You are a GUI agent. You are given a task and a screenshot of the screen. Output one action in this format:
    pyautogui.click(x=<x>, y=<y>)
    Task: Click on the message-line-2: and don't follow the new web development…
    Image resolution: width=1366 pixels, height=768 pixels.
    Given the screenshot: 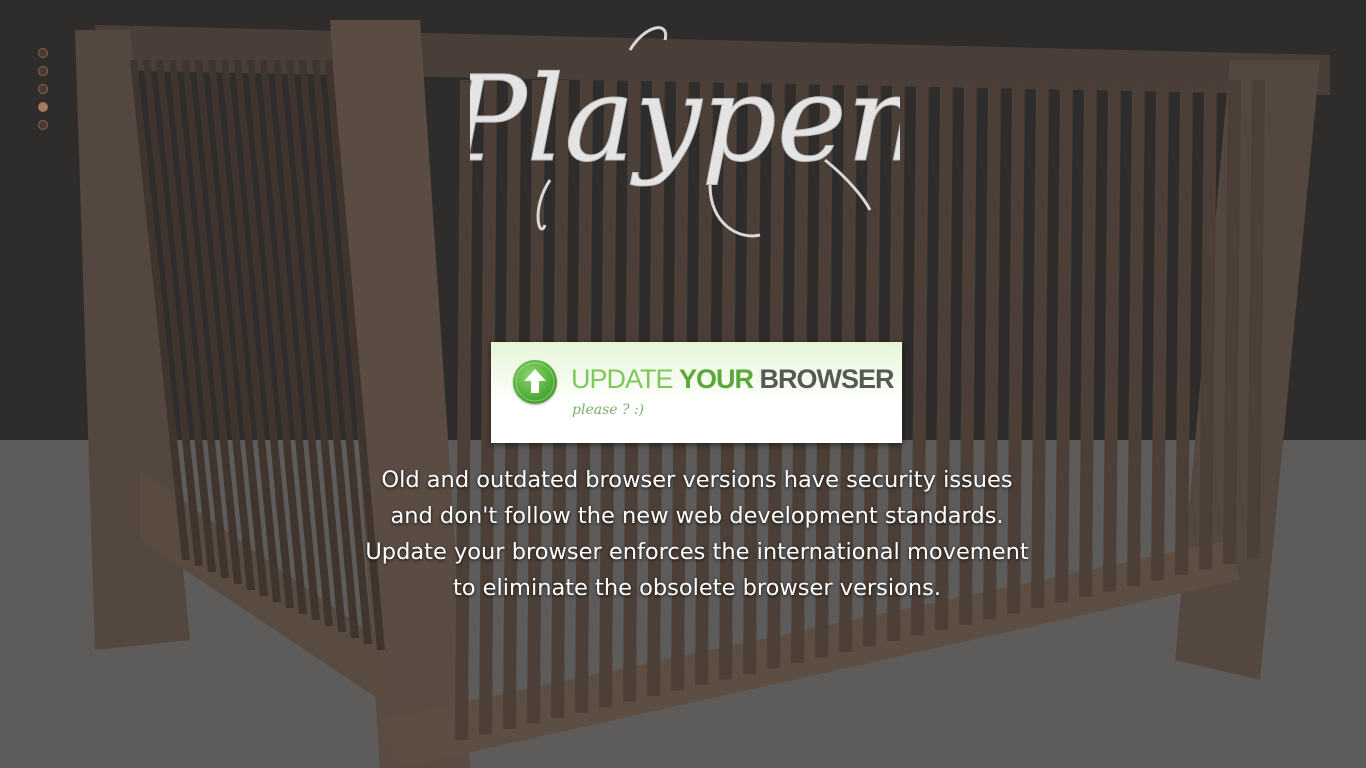 What is the action you would take?
    pyautogui.click(x=697, y=516)
    